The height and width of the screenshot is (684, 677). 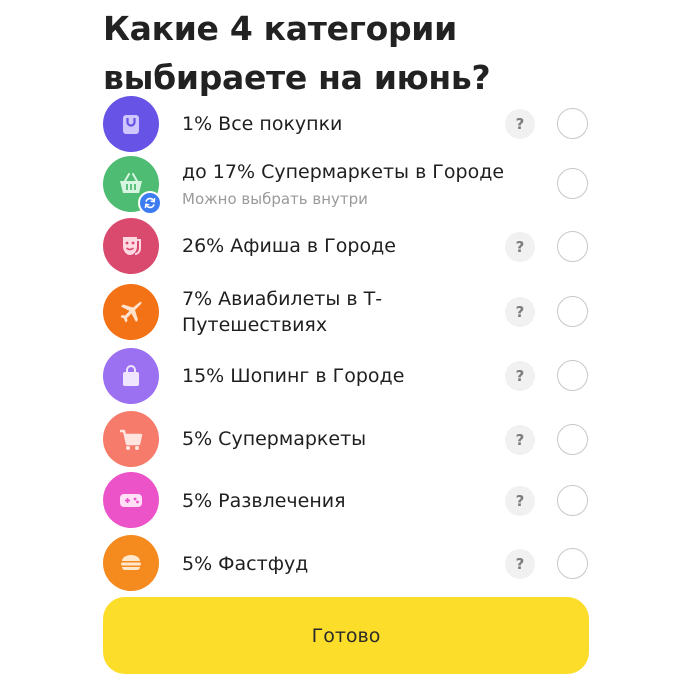 What do you see at coordinates (245, 564) in the screenshot?
I see `category-label: 5% Фастфуд` at bounding box center [245, 564].